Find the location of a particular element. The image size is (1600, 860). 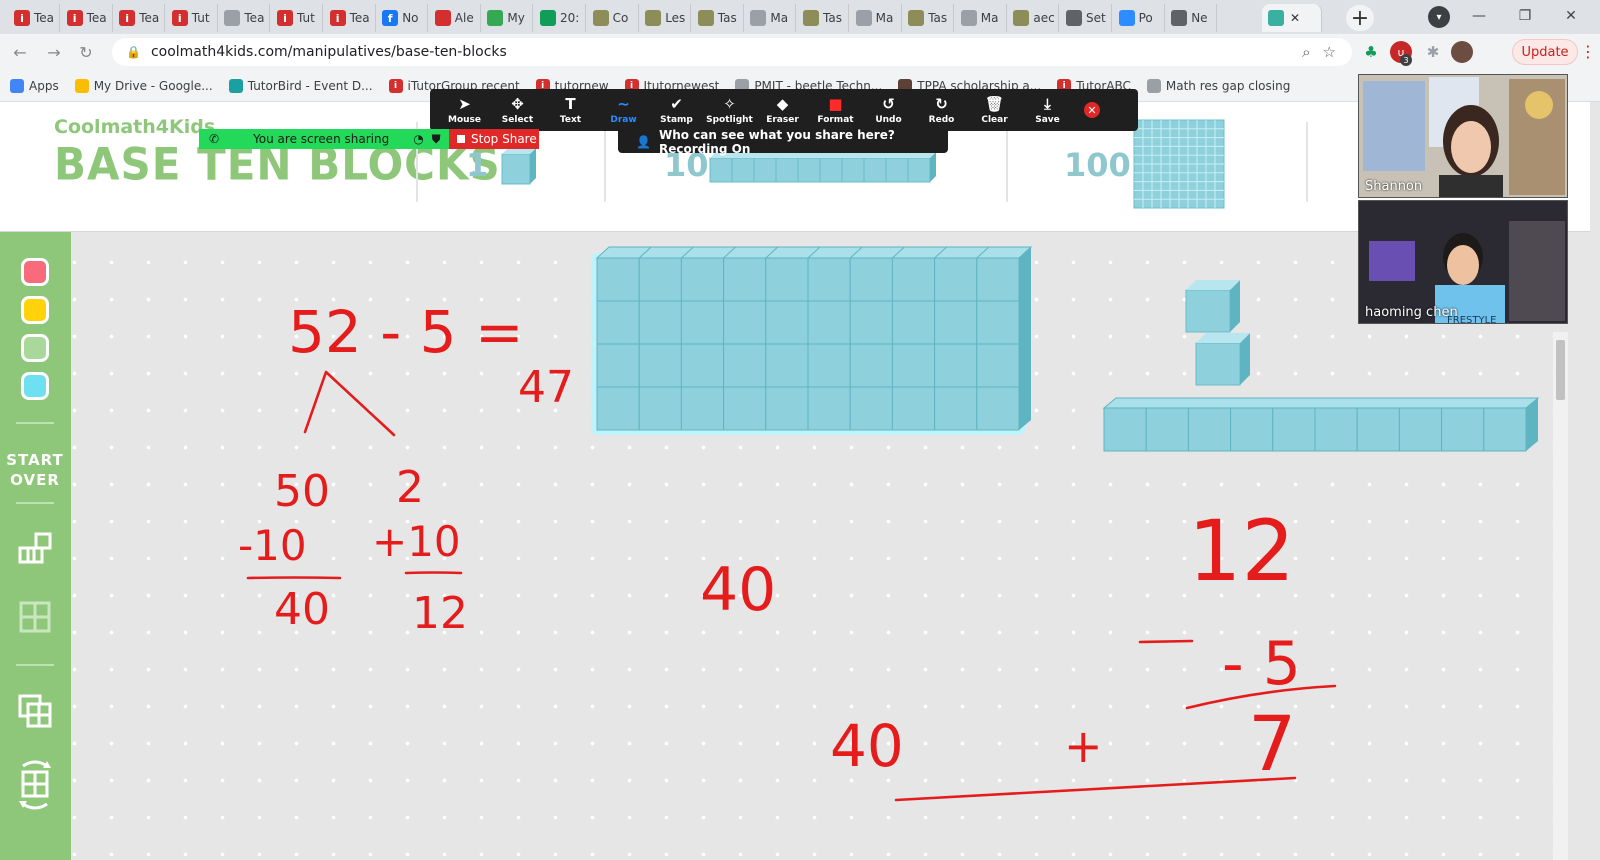

ink-forty-bottom: 40 is located at coordinates (867, 746).